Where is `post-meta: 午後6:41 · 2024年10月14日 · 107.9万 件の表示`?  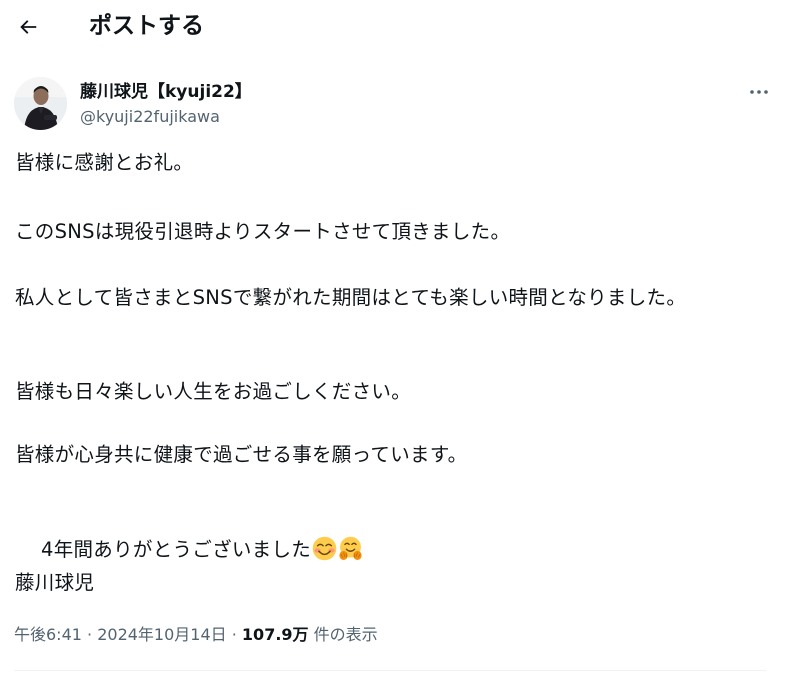
post-meta: 午後6:41 · 2024年10月14日 · 107.9万 件の表示 is located at coordinates (196, 635).